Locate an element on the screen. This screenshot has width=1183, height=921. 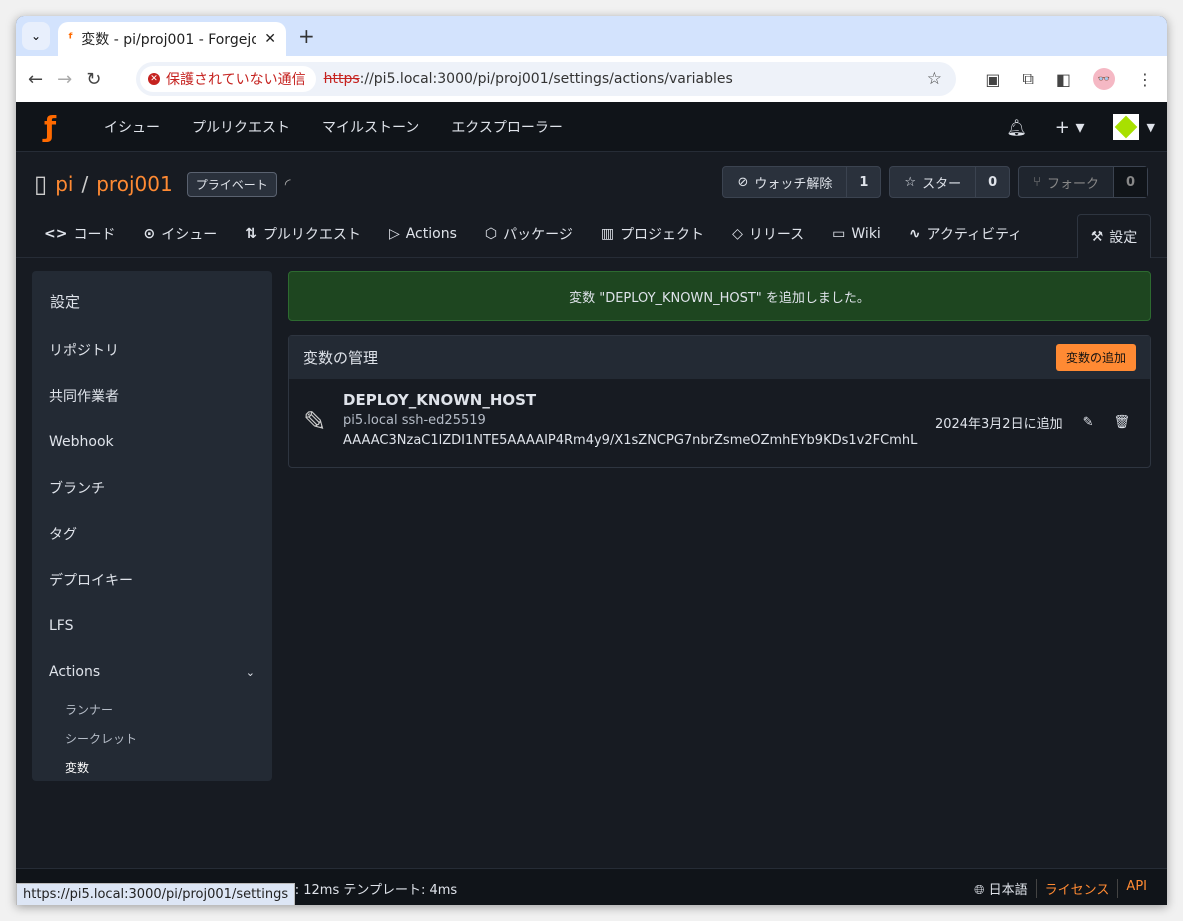
side-panel-icon: ◧ is located at coordinates (1063, 79).